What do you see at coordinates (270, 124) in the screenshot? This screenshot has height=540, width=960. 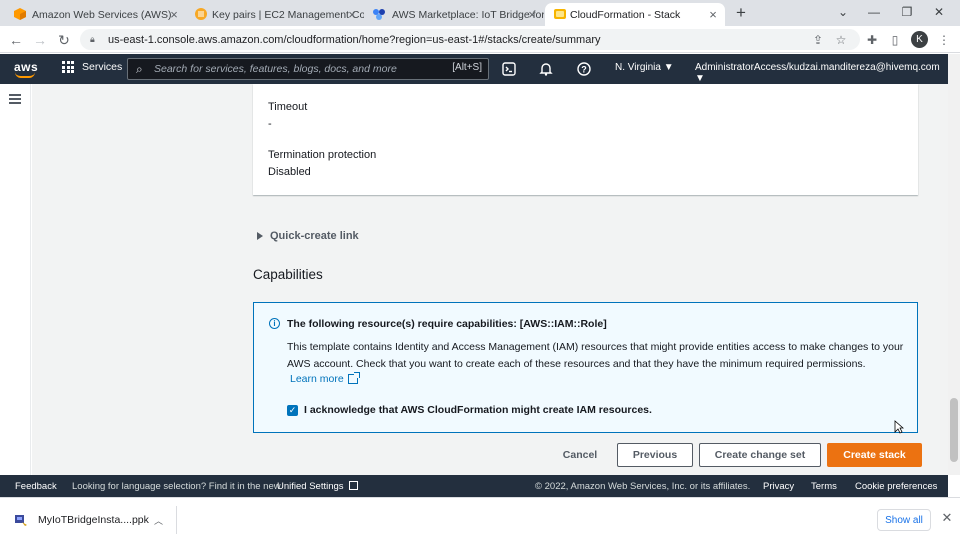 I see `timeout-value: -` at bounding box center [270, 124].